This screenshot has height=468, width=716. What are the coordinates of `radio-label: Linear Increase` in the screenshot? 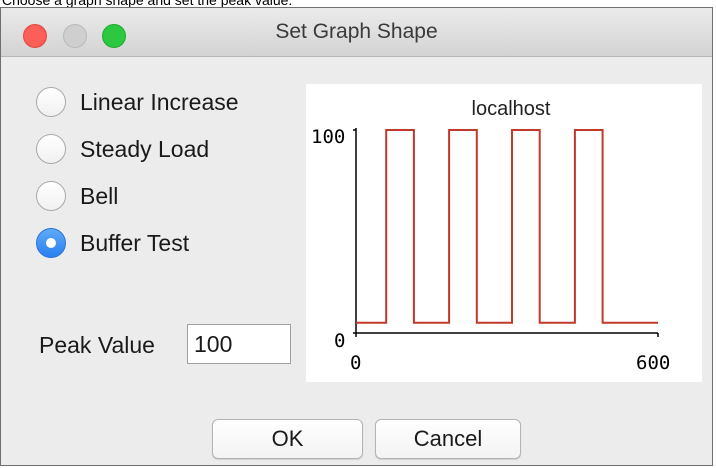 It's located at (159, 101).